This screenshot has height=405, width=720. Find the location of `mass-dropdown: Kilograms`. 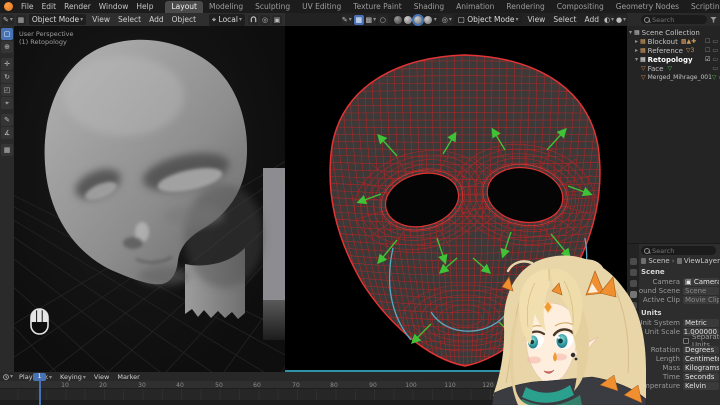

mass-dropdown: Kilograms is located at coordinates (701, 367).